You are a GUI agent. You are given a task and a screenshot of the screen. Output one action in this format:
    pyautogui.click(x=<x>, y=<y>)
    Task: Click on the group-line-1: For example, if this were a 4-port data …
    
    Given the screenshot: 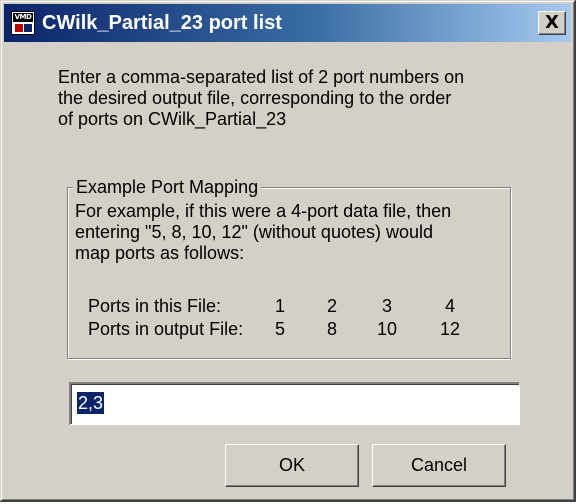 What is the action you would take?
    pyautogui.click(x=263, y=211)
    